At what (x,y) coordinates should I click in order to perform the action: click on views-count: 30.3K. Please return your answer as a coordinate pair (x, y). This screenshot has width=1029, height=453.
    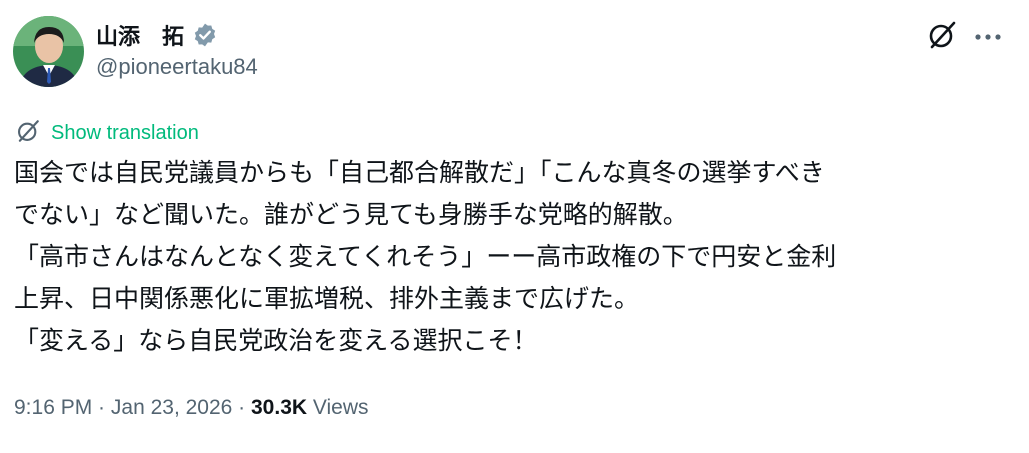
    Looking at the image, I should click on (279, 407).